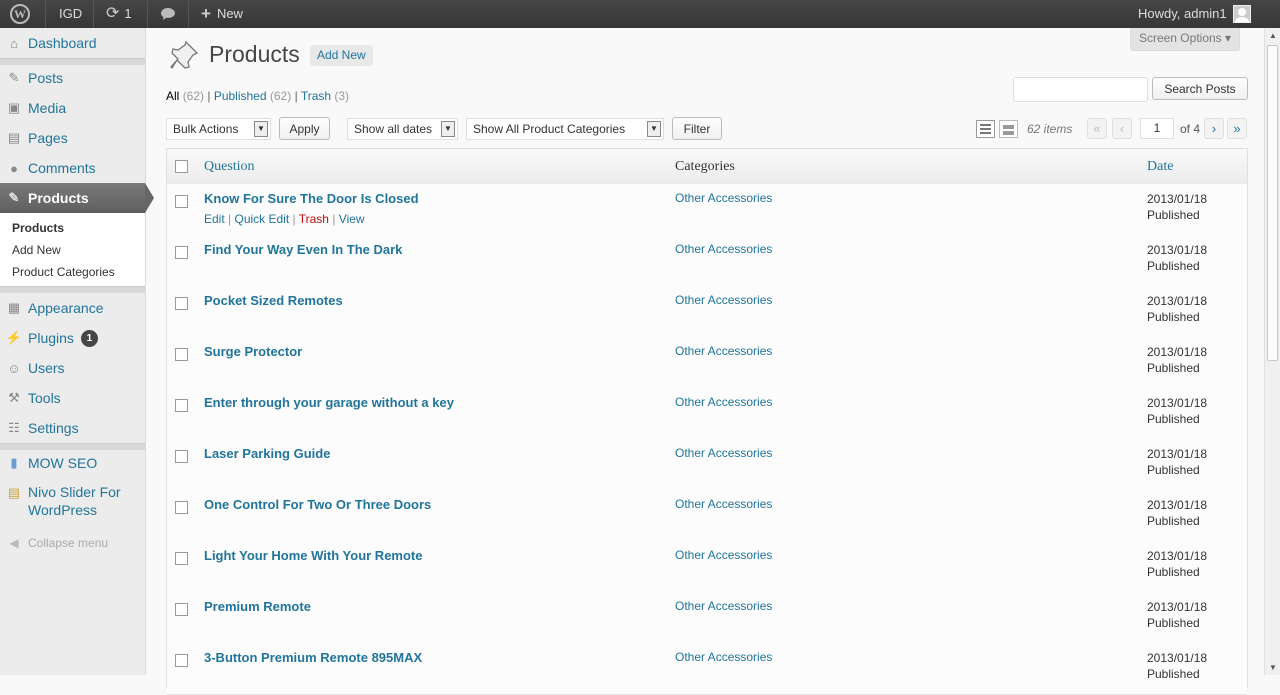 The width and height of the screenshot is (1280, 695). Describe the element at coordinates (565, 129) in the screenshot. I see `product-categories-select: Show All Product Categories ▼` at that location.